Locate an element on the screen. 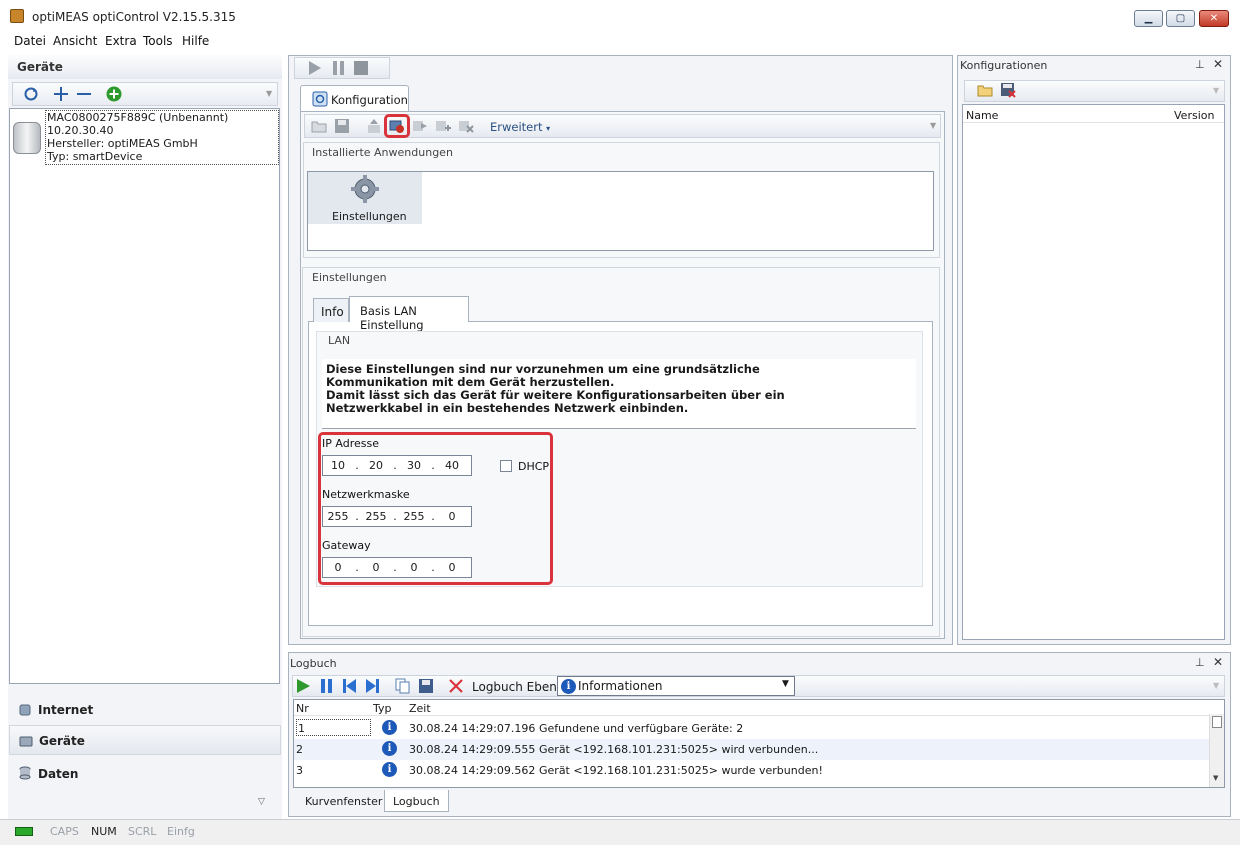 Image resolution: width=1240 pixels, height=851 pixels. column-nr: Nr is located at coordinates (302, 708).